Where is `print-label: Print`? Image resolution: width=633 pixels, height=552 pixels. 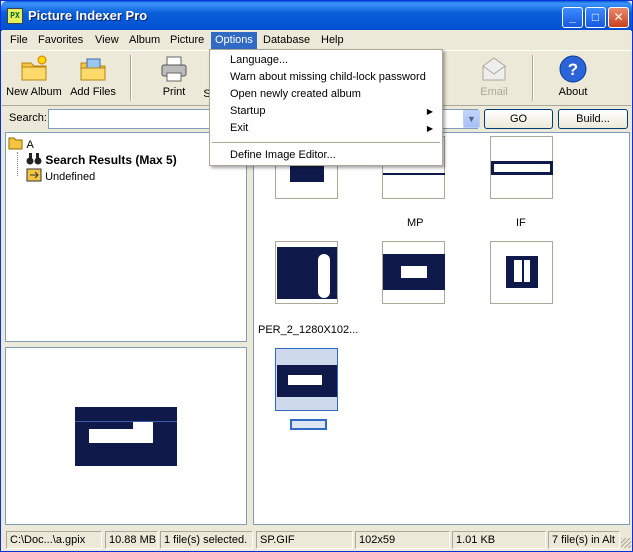 print-label: Print is located at coordinates (174, 92).